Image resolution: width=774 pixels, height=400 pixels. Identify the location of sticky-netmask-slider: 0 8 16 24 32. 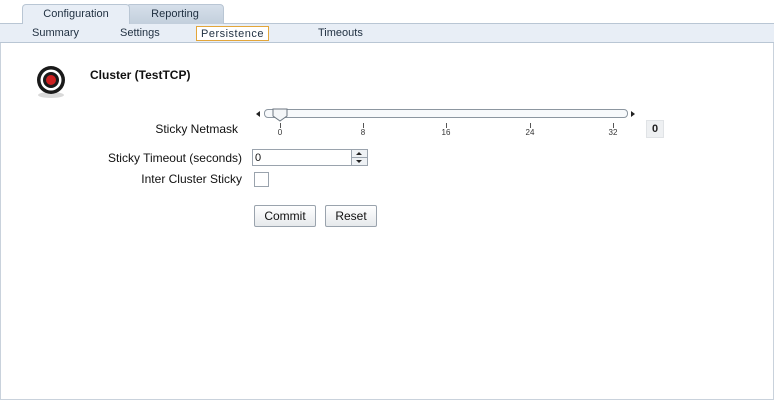
(449, 126).